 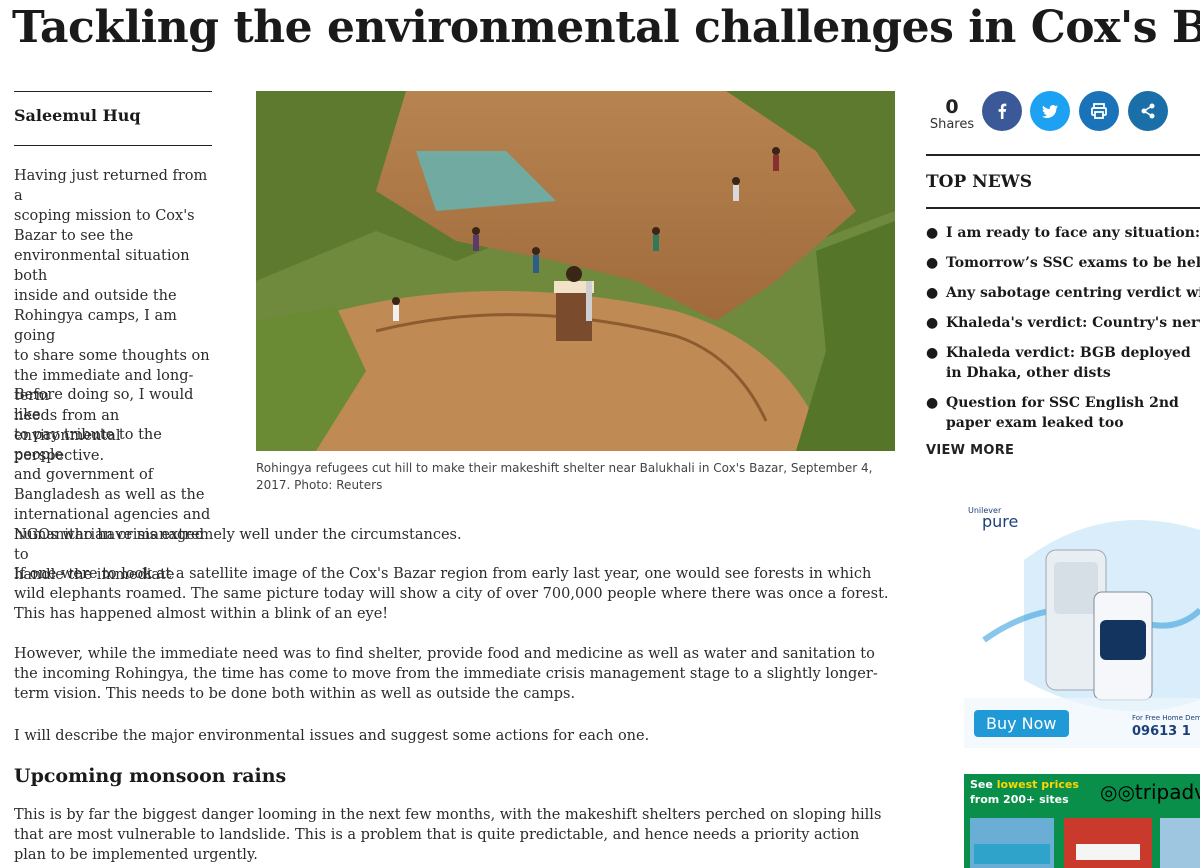 What do you see at coordinates (952, 107) in the screenshot?
I see `share-count: 0` at bounding box center [952, 107].